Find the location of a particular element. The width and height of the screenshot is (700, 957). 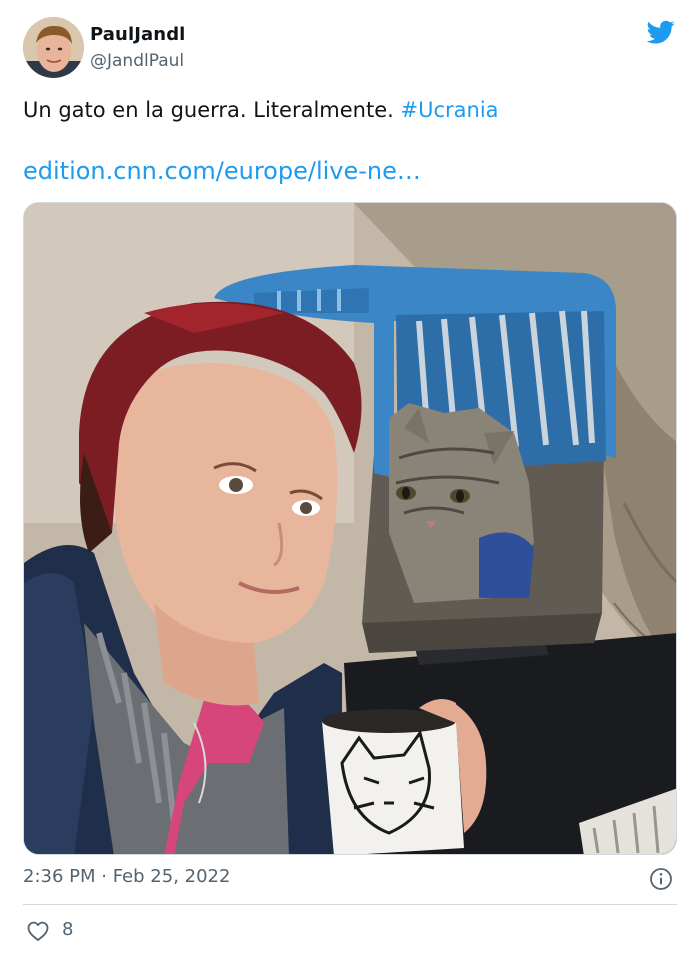

avatar-image is located at coordinates (53, 47).